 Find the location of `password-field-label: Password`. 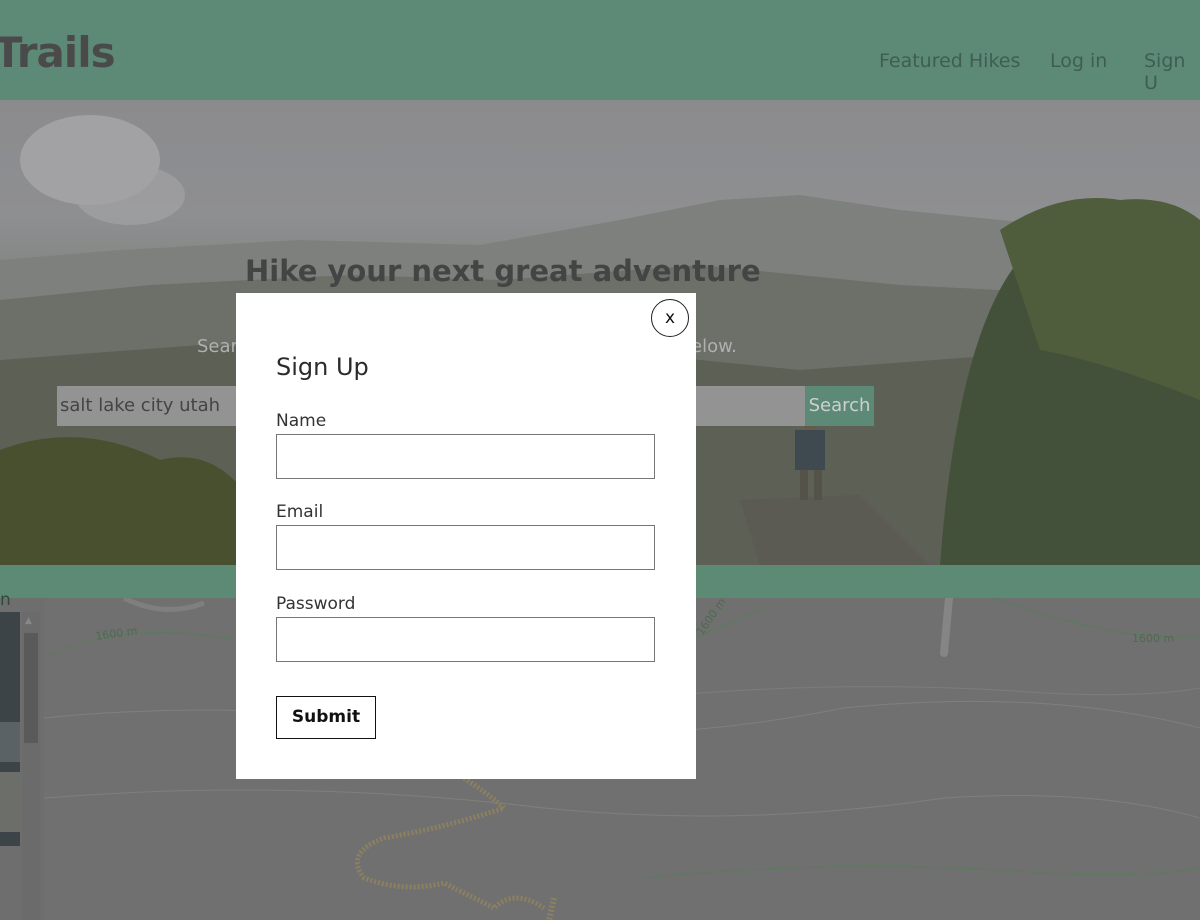

password-field-label: Password is located at coordinates (316, 604).